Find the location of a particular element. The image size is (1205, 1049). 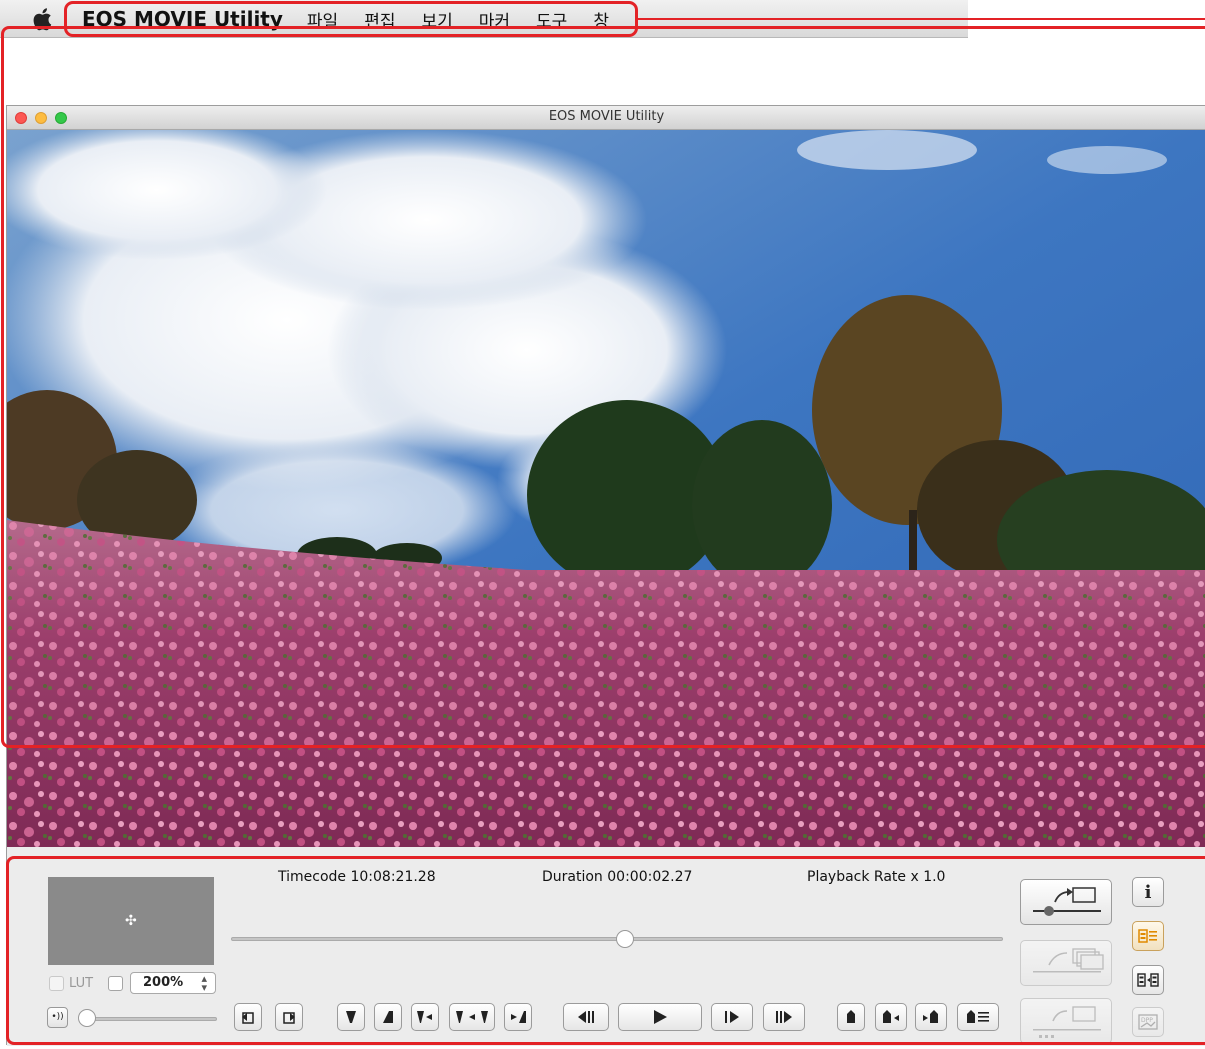

frame-right-icon is located at coordinates (289, 1018).